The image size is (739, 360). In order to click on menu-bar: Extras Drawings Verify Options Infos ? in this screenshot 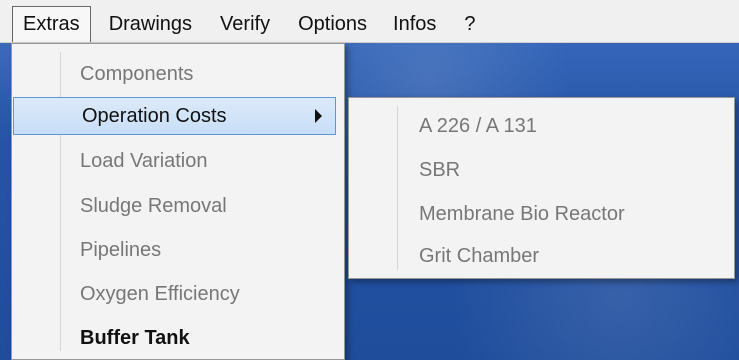, I will do `click(369, 21)`.